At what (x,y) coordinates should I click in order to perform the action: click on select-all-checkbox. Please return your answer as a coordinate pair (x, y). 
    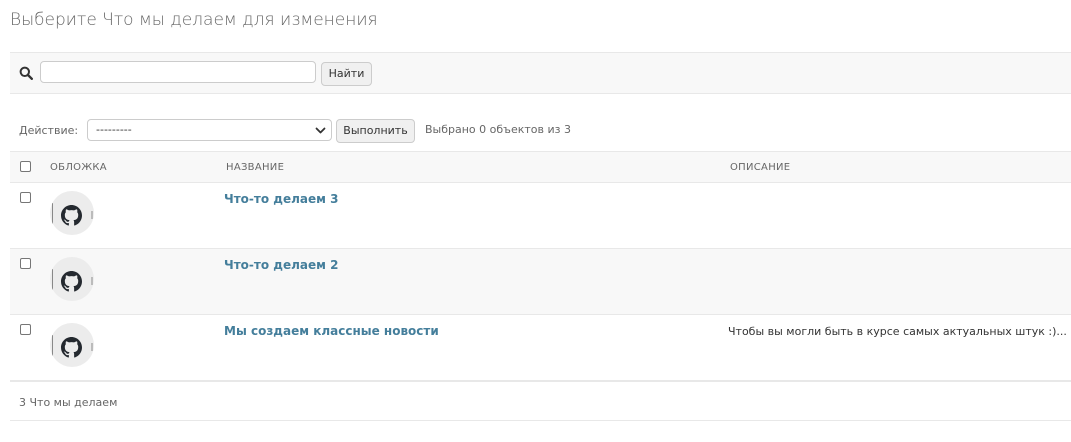
    Looking at the image, I should click on (25, 166).